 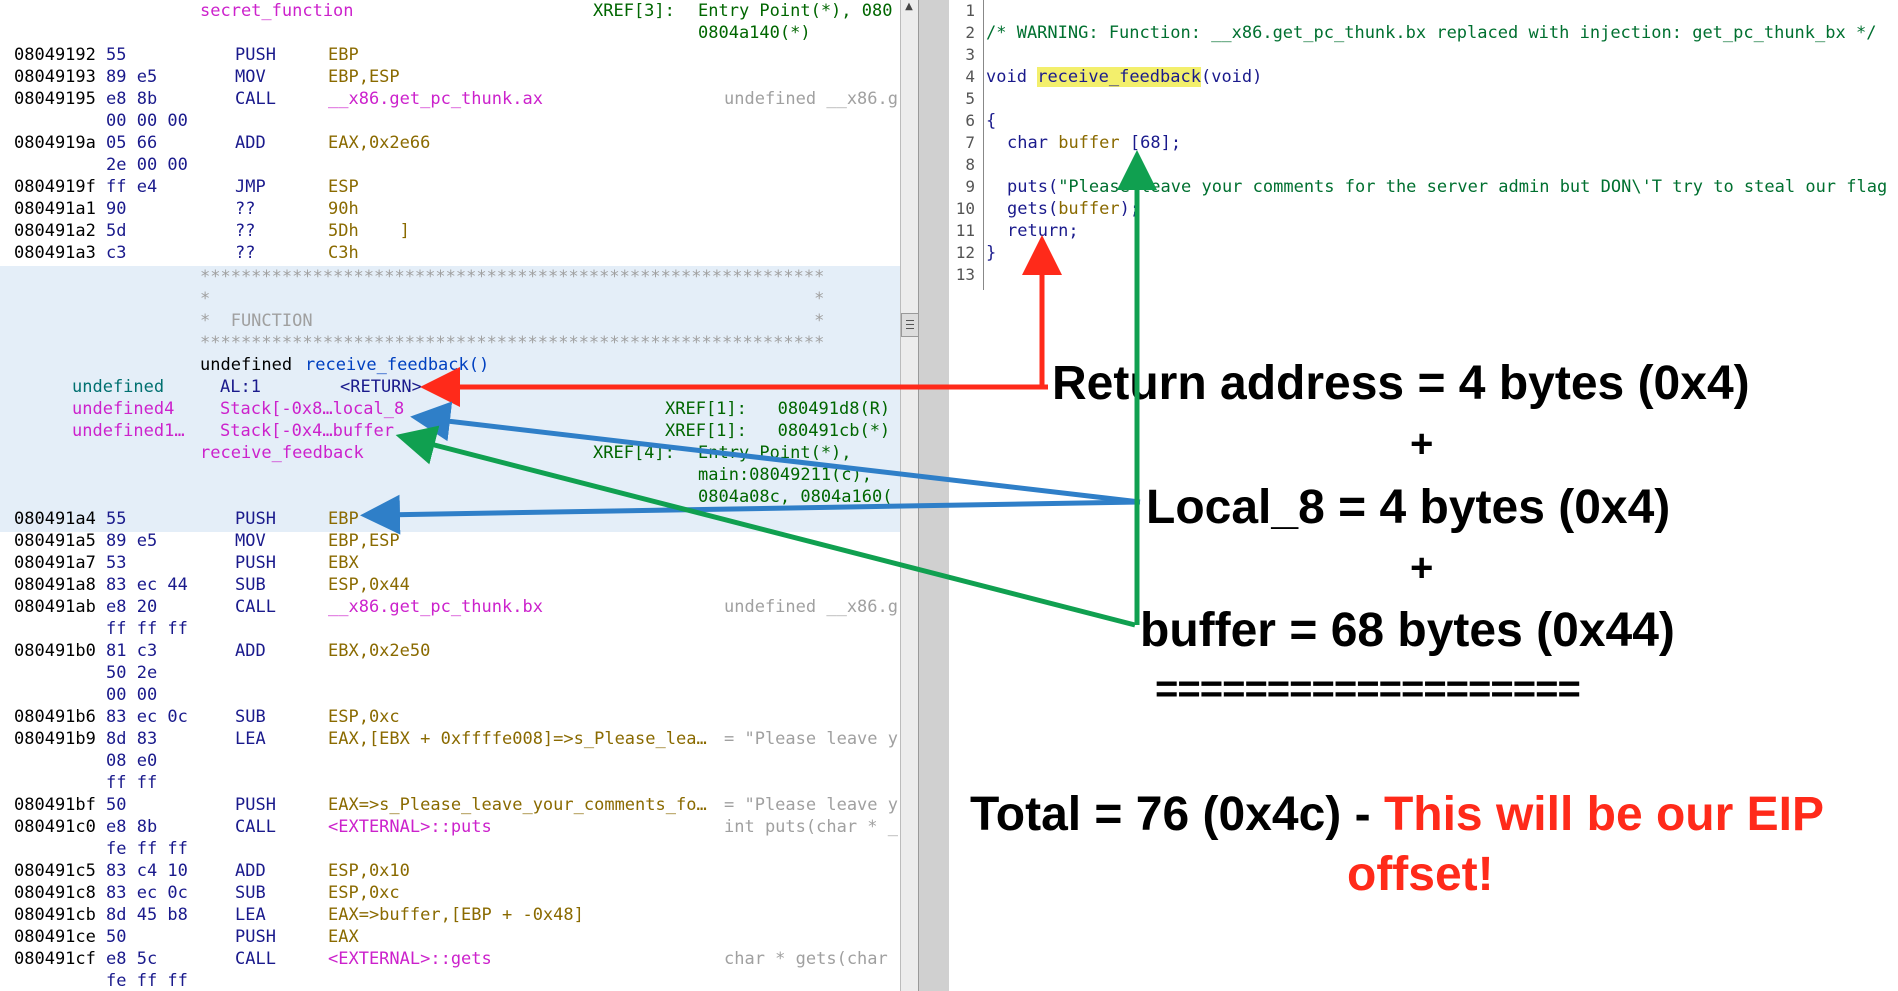 I want to click on arrow-return-to-code, so click(x=1042, y=312).